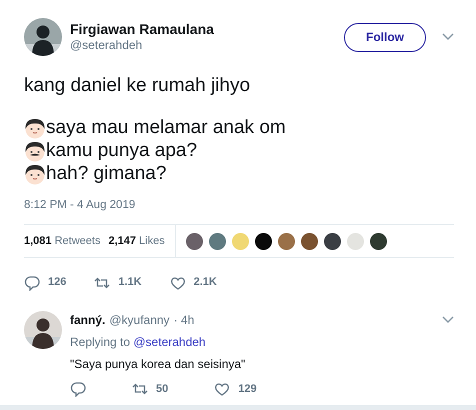  Describe the element at coordinates (80, 205) in the screenshot. I see `timestamp: 8:12 PM - 4 Aug 2019` at that location.